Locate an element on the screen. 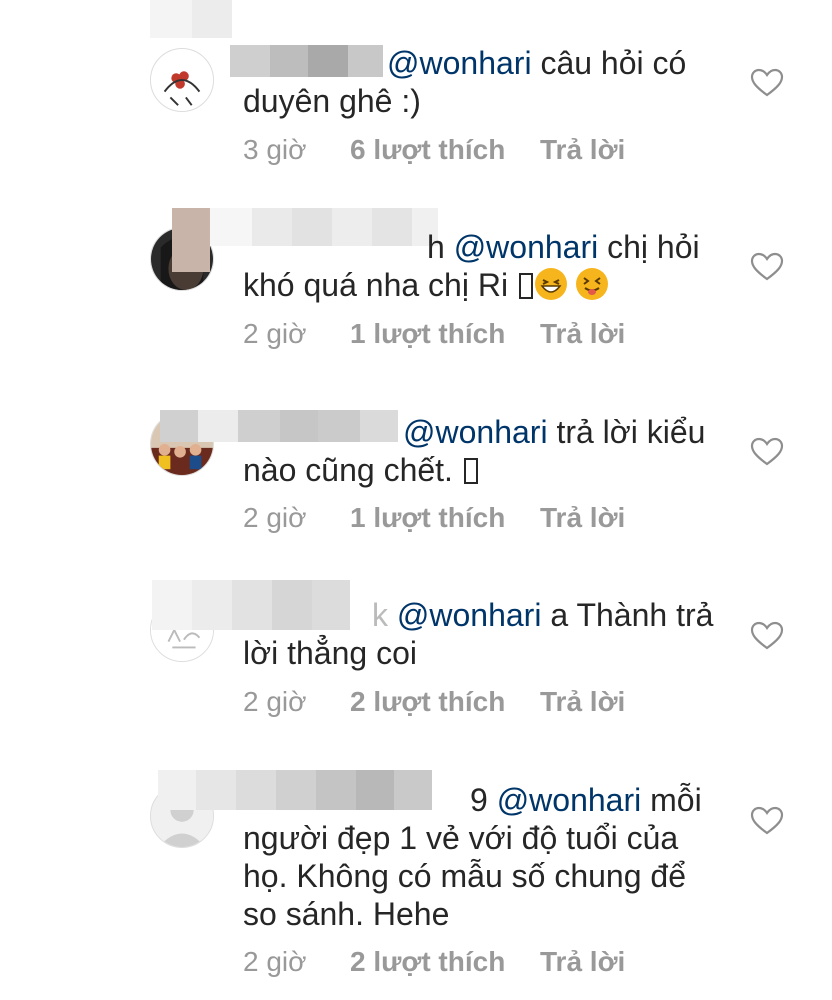  comment-text: h @wonhari chị hỏi is located at coordinates (563, 247).